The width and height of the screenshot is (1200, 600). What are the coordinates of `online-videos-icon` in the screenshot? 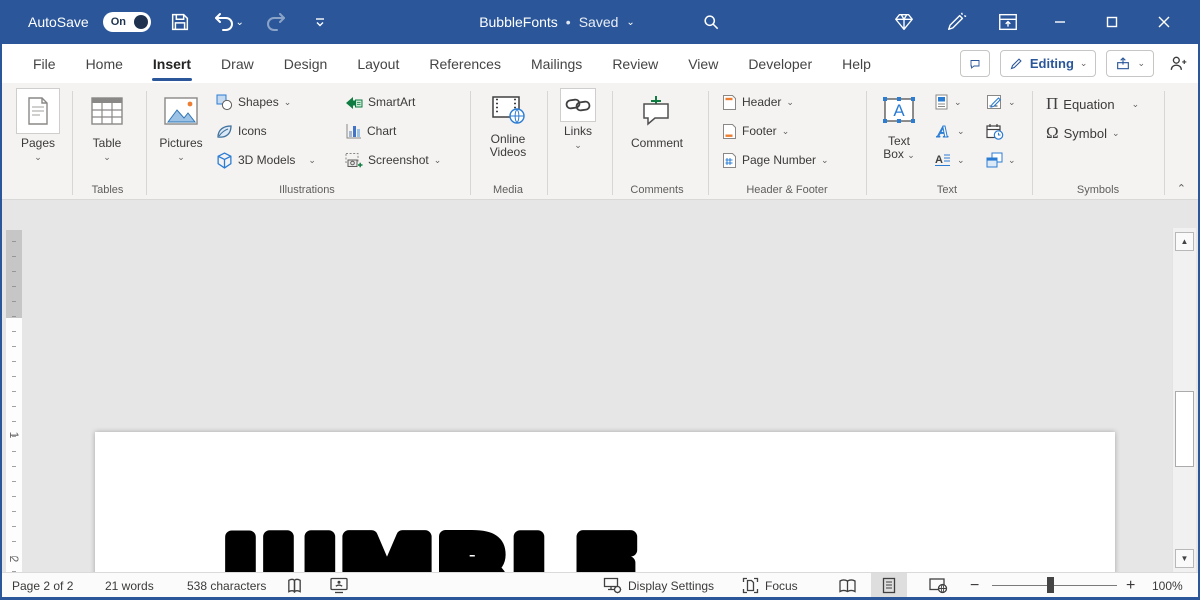 It's located at (508, 109).